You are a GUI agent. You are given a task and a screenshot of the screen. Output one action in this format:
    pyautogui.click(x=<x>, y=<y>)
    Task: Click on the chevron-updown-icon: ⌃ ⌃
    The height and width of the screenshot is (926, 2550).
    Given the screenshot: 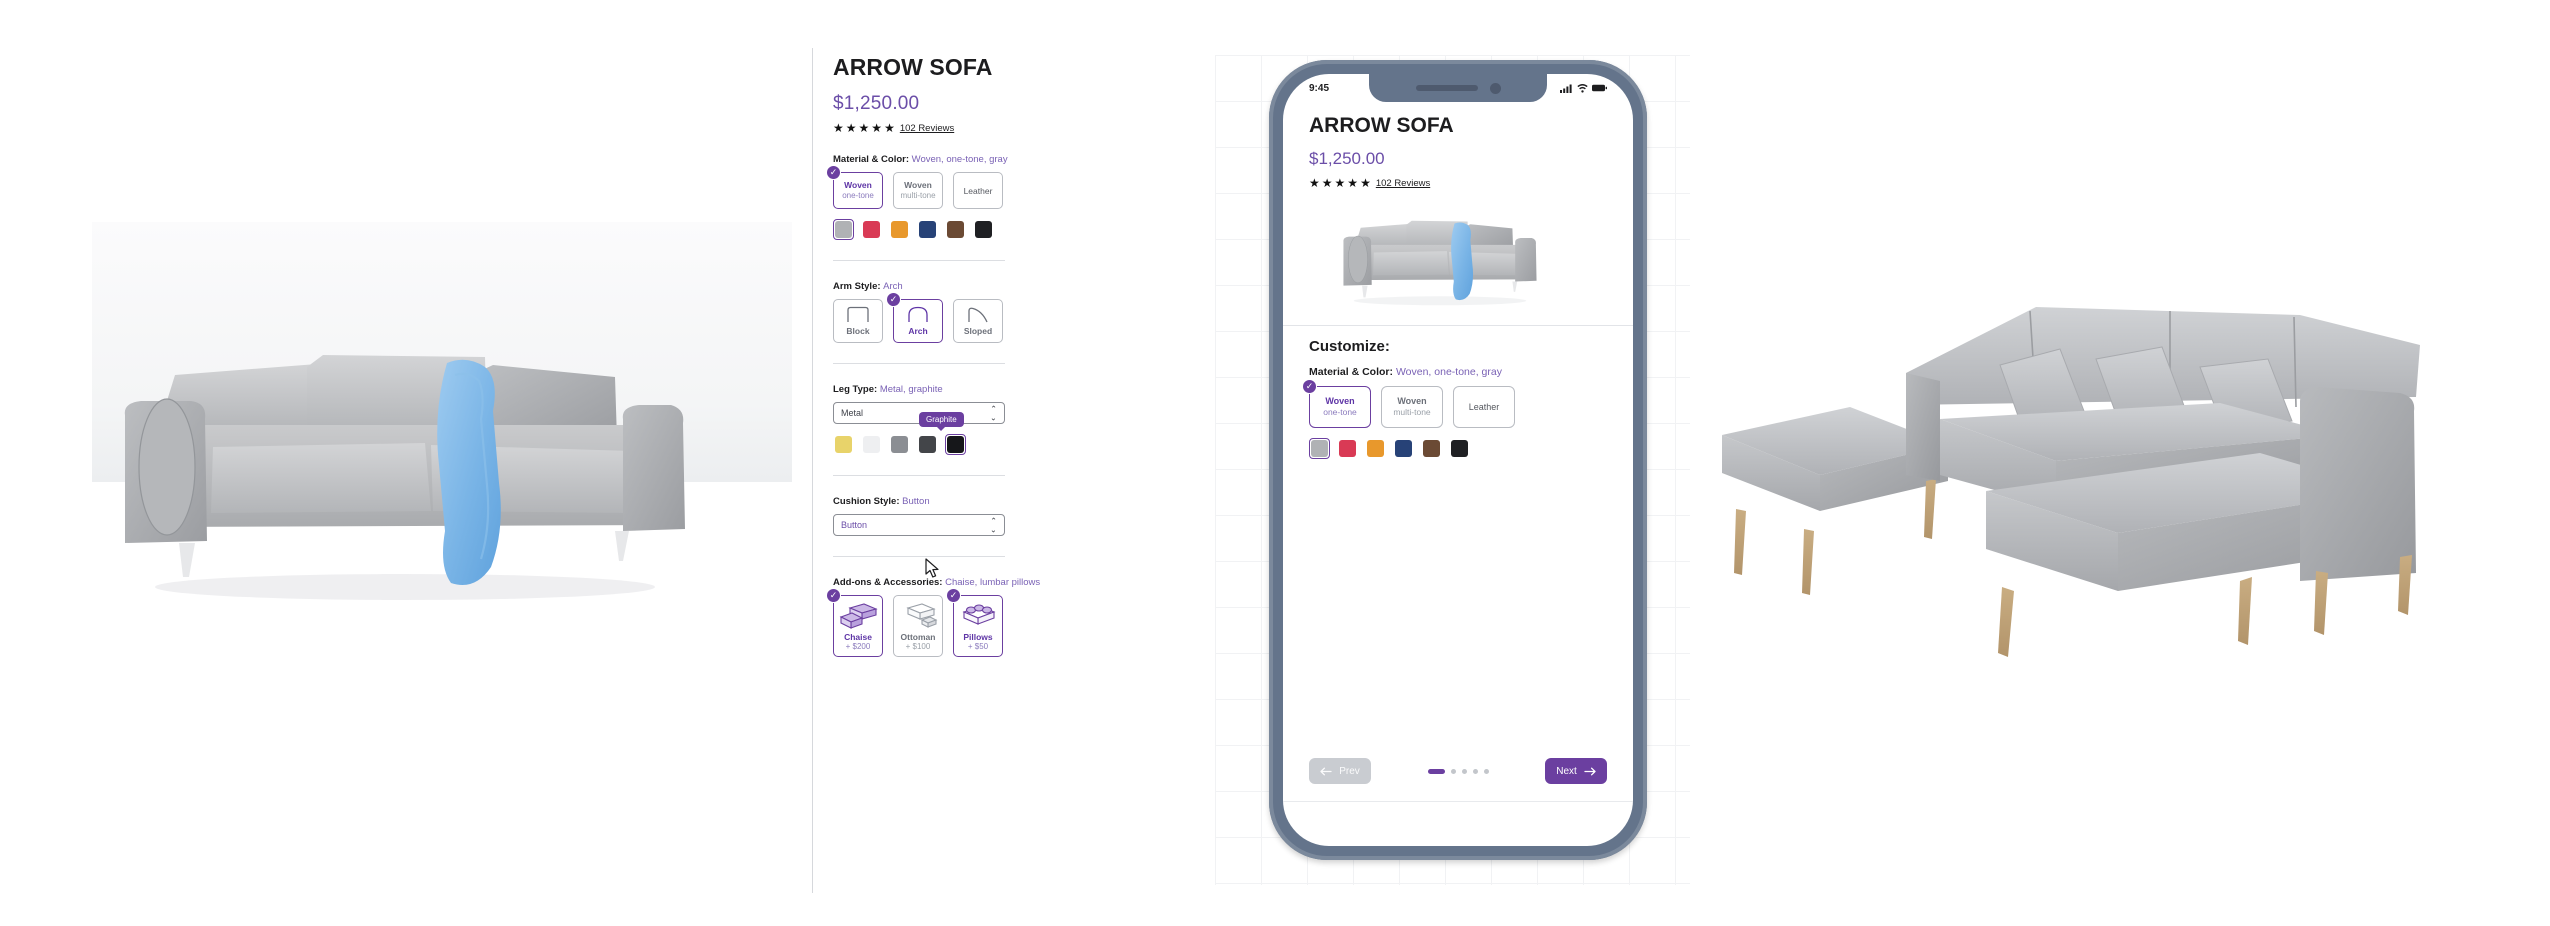 What is the action you would take?
    pyautogui.click(x=993, y=525)
    